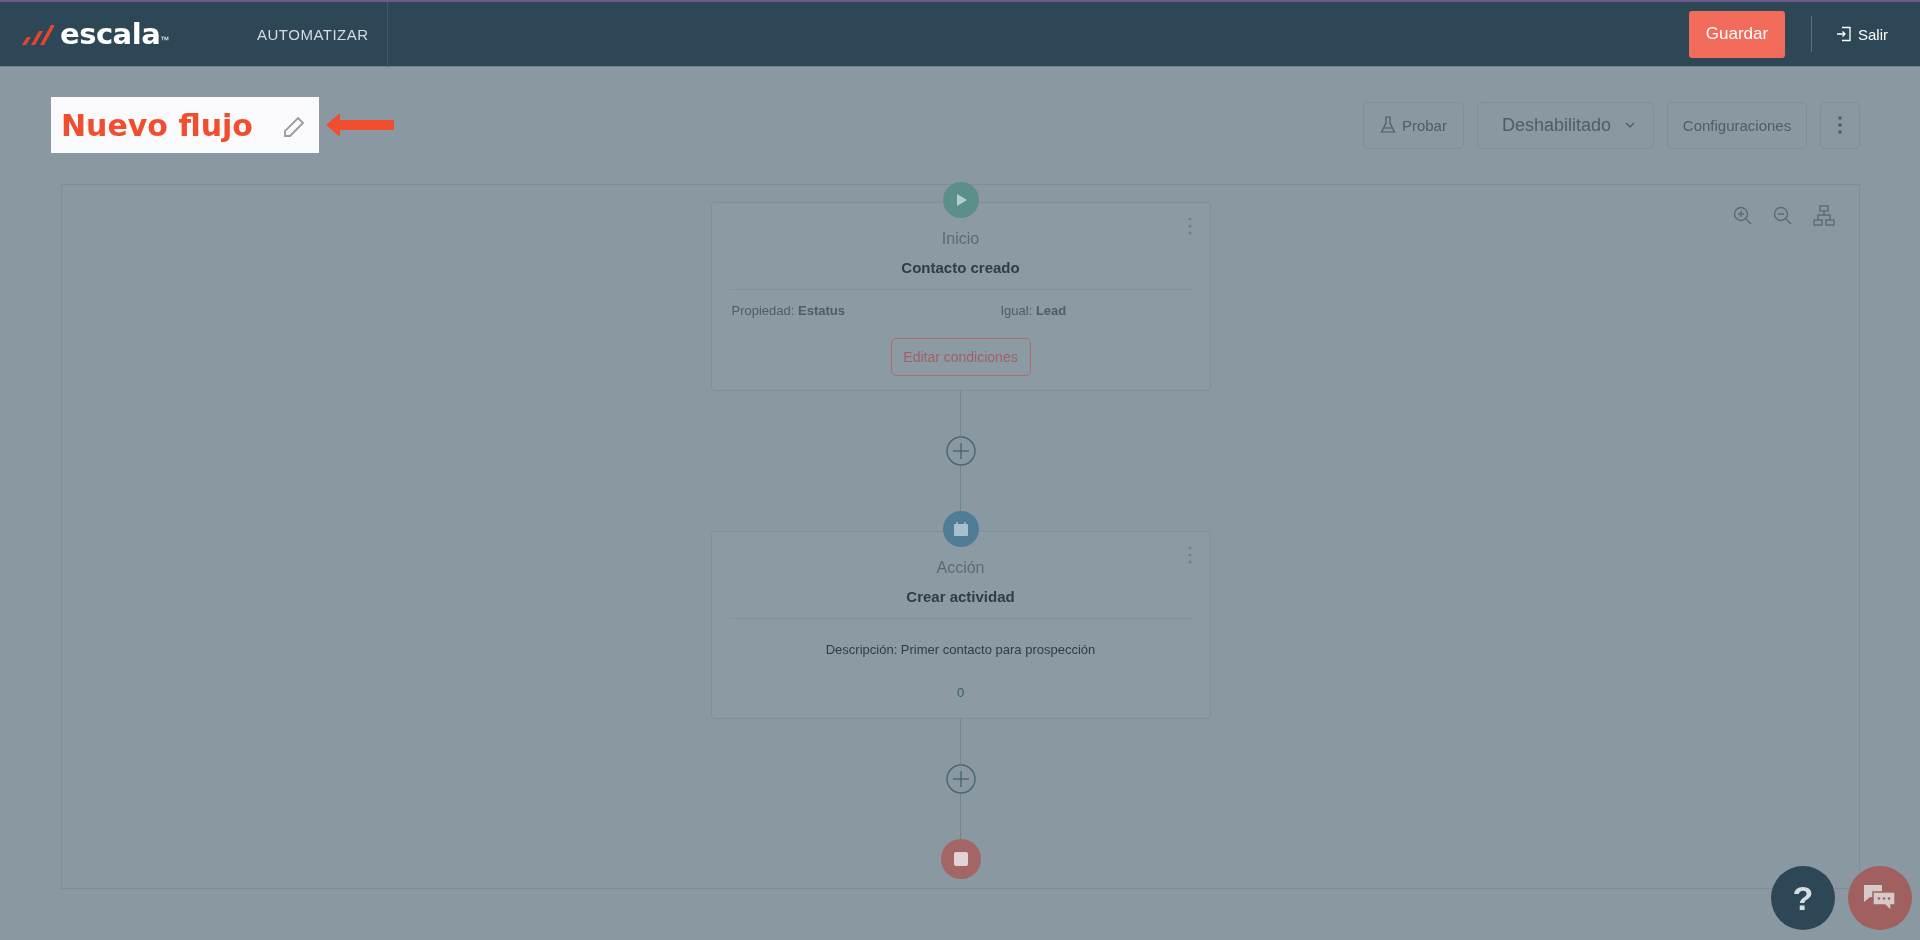 The image size is (1920, 940). Describe the element at coordinates (1413, 125) in the screenshot. I see `test-button: Probar` at that location.